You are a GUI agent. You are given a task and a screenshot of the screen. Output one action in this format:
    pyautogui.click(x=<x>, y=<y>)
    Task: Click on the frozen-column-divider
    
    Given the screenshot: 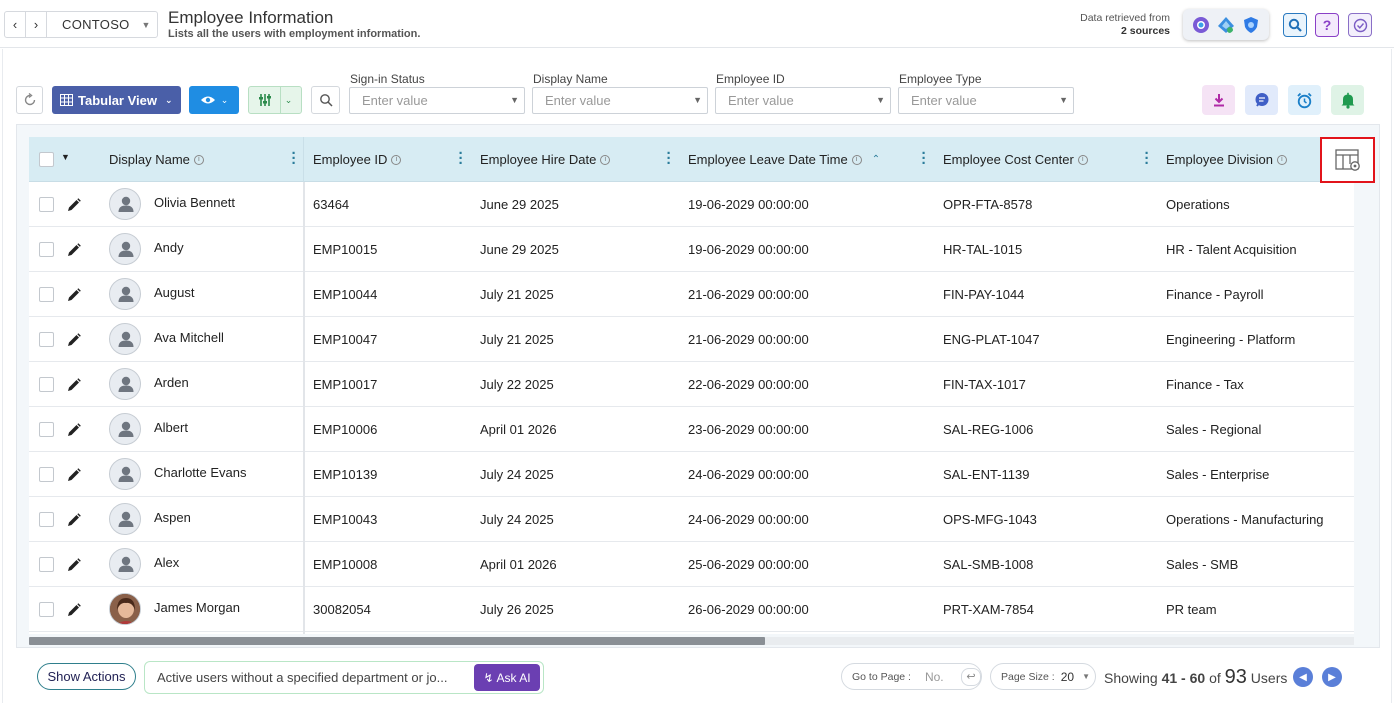 What is the action you would take?
    pyautogui.click(x=304, y=408)
    